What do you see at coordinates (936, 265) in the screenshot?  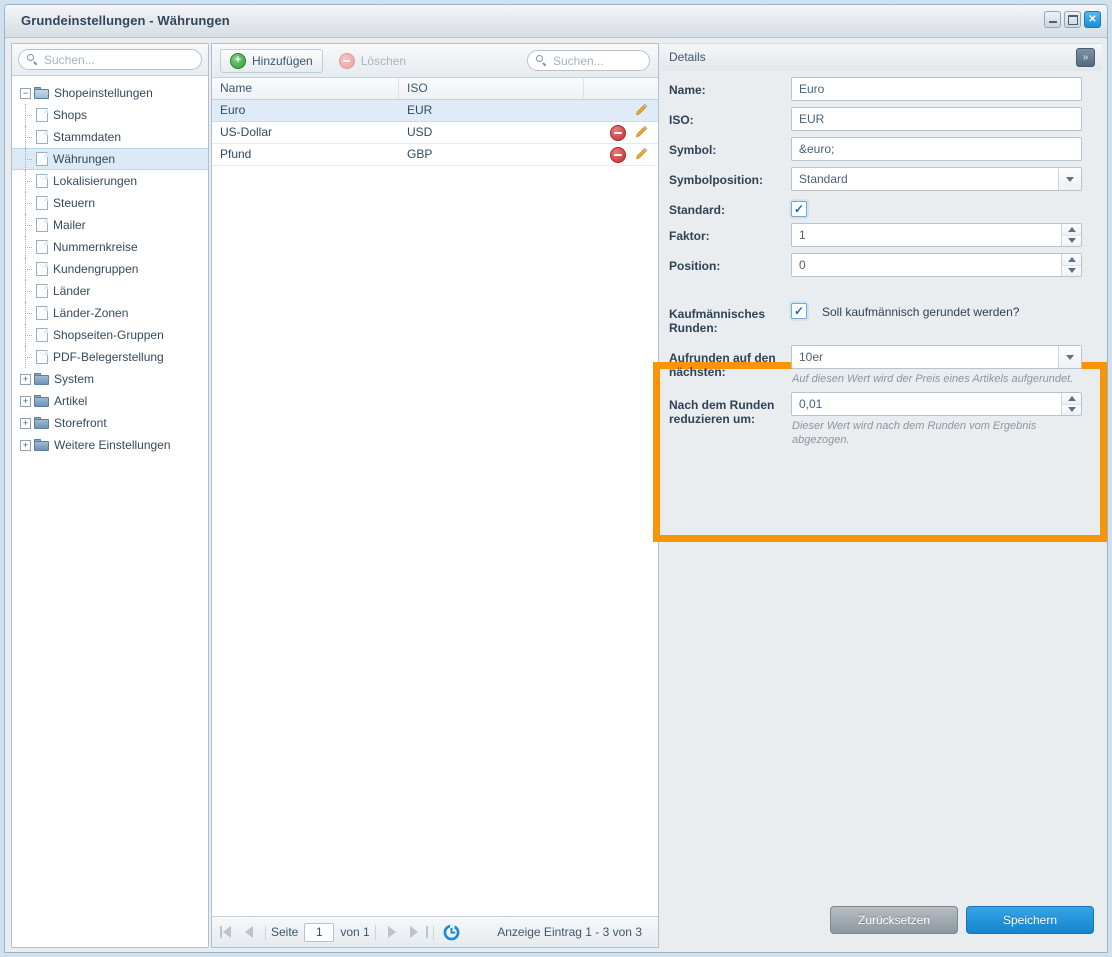 I see `position-input: 0` at bounding box center [936, 265].